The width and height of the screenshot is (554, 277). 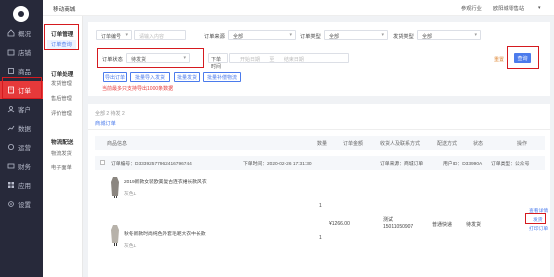 What do you see at coordinates (262, 35) in the screenshot?
I see `source-select: 全部 ▾` at bounding box center [262, 35].